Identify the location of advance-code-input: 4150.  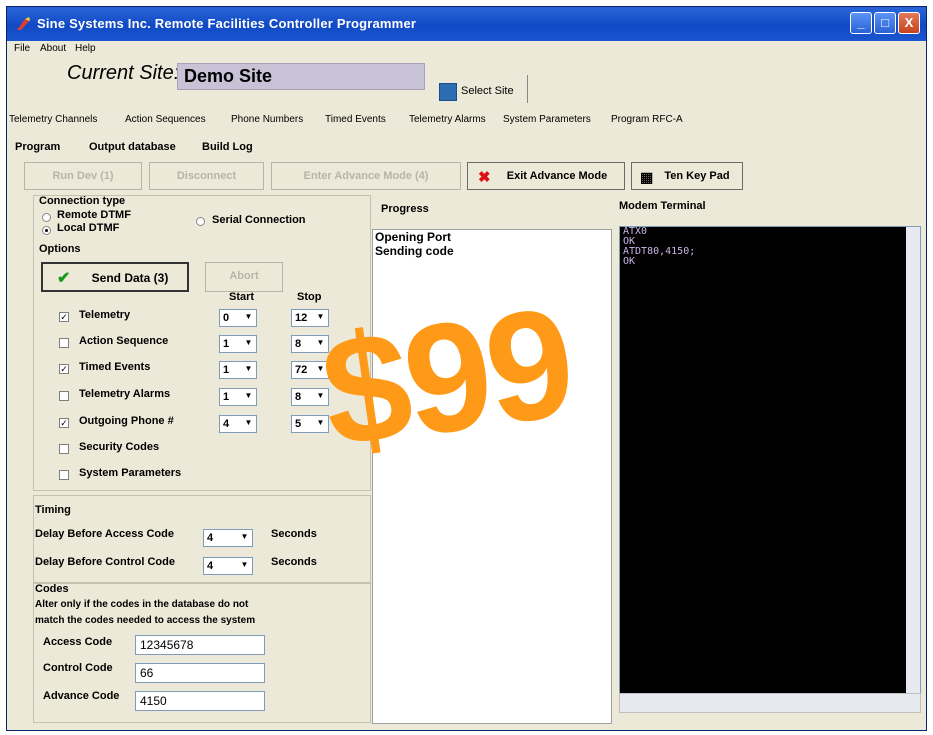
(200, 701).